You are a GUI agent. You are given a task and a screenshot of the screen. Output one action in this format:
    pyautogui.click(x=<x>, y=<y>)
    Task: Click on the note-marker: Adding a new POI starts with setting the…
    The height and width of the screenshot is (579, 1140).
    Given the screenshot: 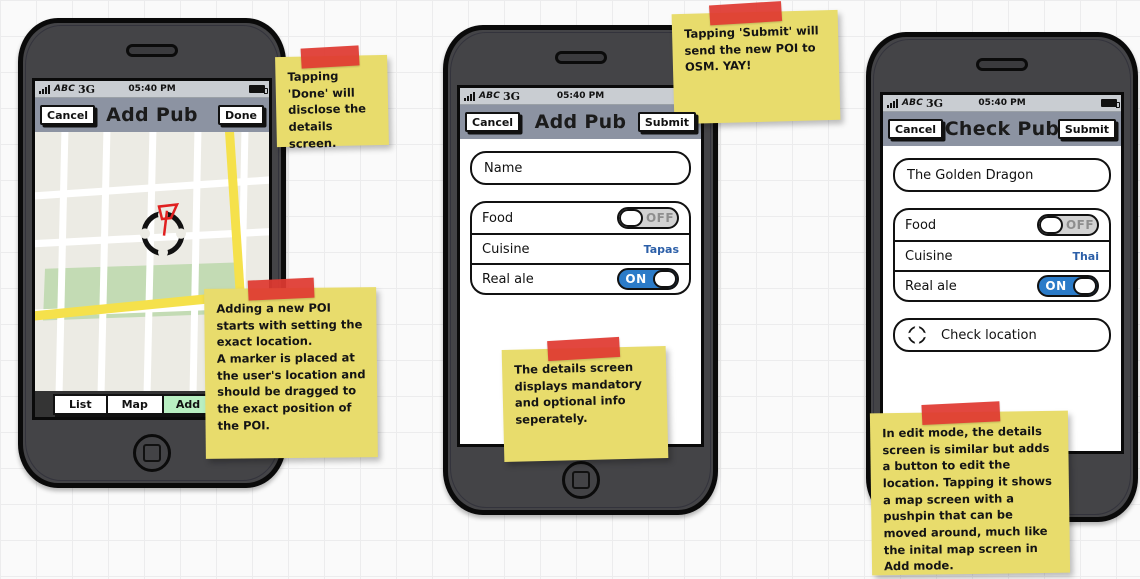 What is the action you would take?
    pyautogui.click(x=291, y=368)
    